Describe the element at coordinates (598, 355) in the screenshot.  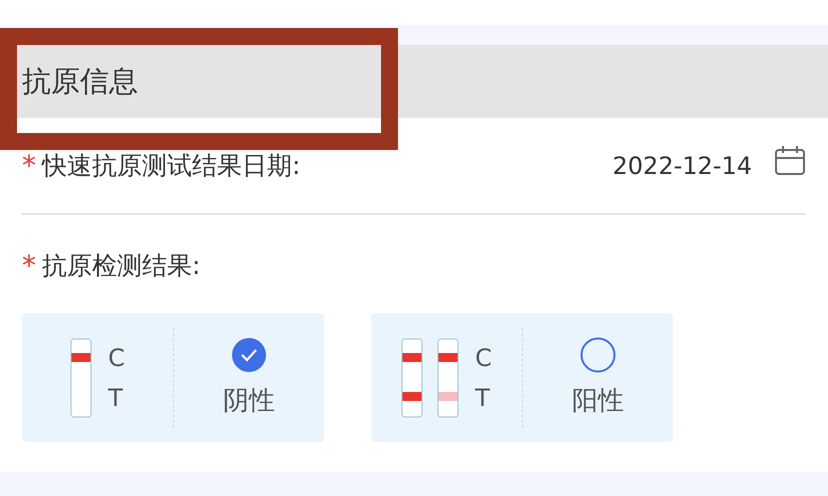
I see `radio-icon` at that location.